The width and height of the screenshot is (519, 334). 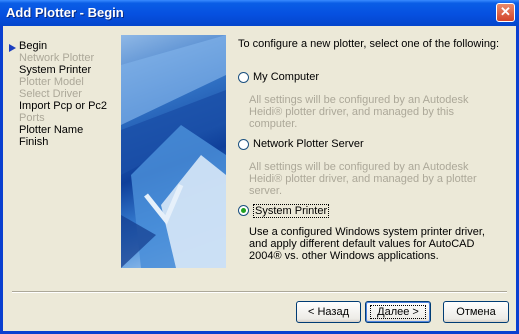 What do you see at coordinates (291, 211) in the screenshot?
I see `system-printer-label: System Printer` at bounding box center [291, 211].